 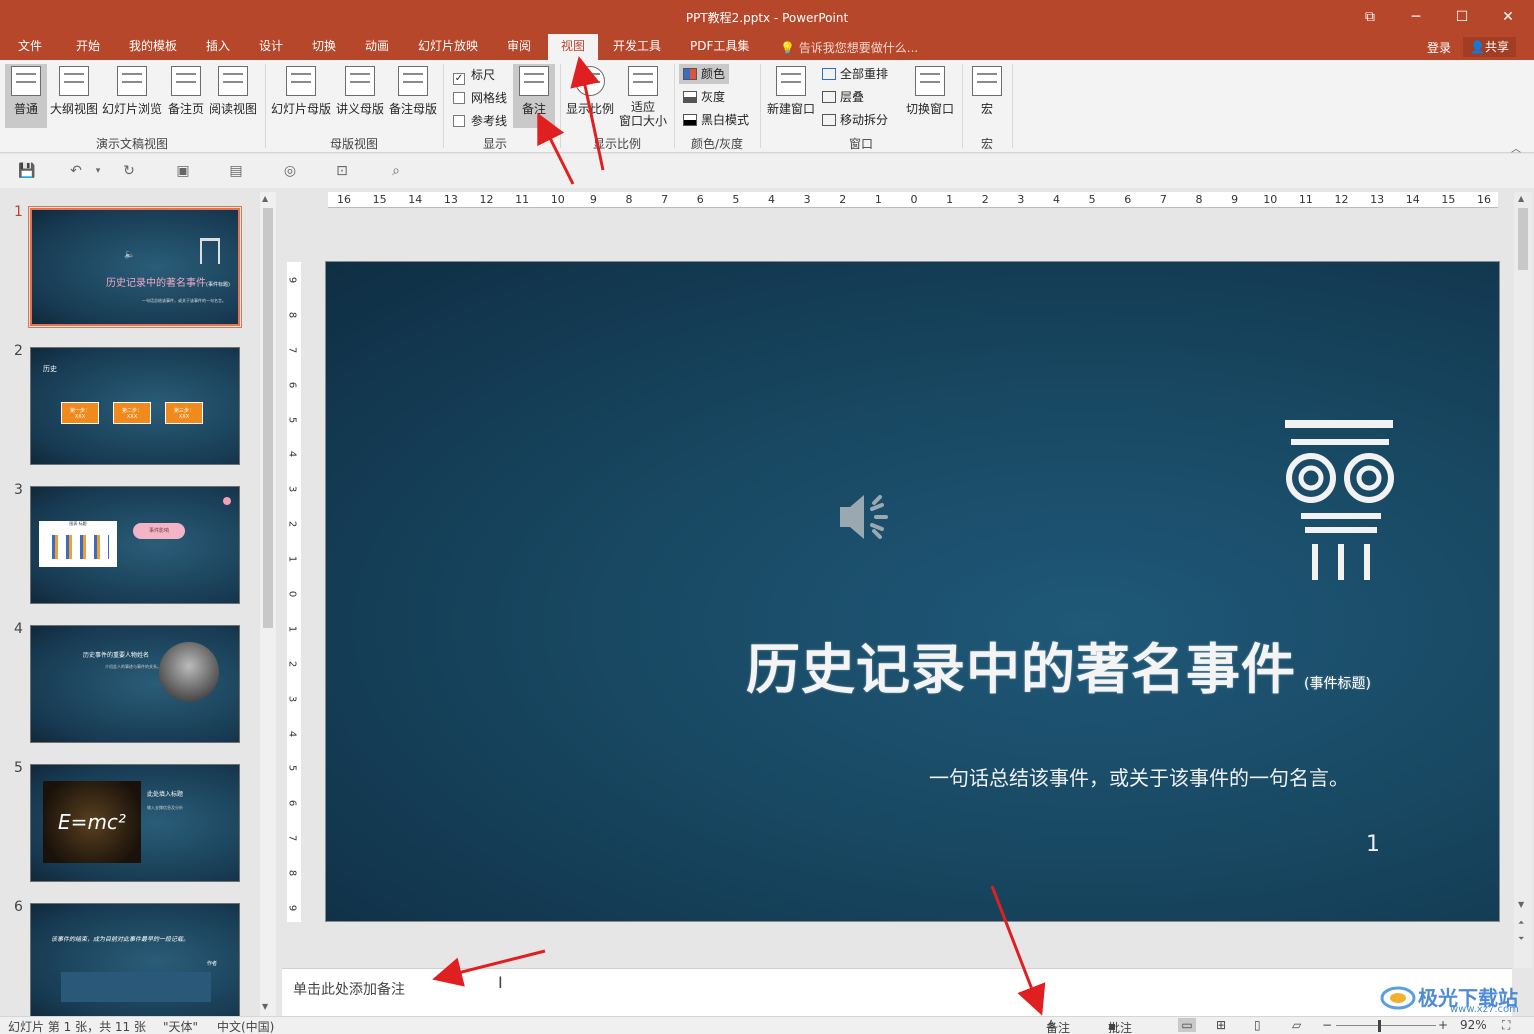 I want to click on fit-to-window-button: 适应 窗口大小, so click(x=643, y=99).